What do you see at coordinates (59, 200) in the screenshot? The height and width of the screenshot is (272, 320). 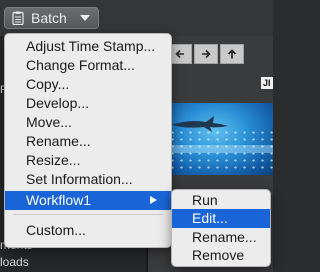 I see `menu-item-workflow1-label: Workflow1` at bounding box center [59, 200].